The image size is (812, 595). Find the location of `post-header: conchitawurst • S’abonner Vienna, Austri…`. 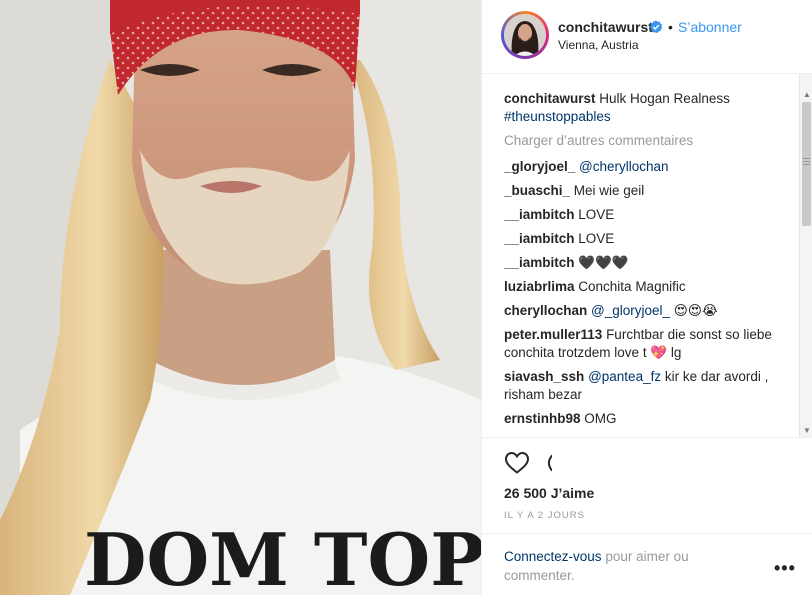

post-header: conchitawurst • S’abonner Vienna, Austri… is located at coordinates (647, 37).